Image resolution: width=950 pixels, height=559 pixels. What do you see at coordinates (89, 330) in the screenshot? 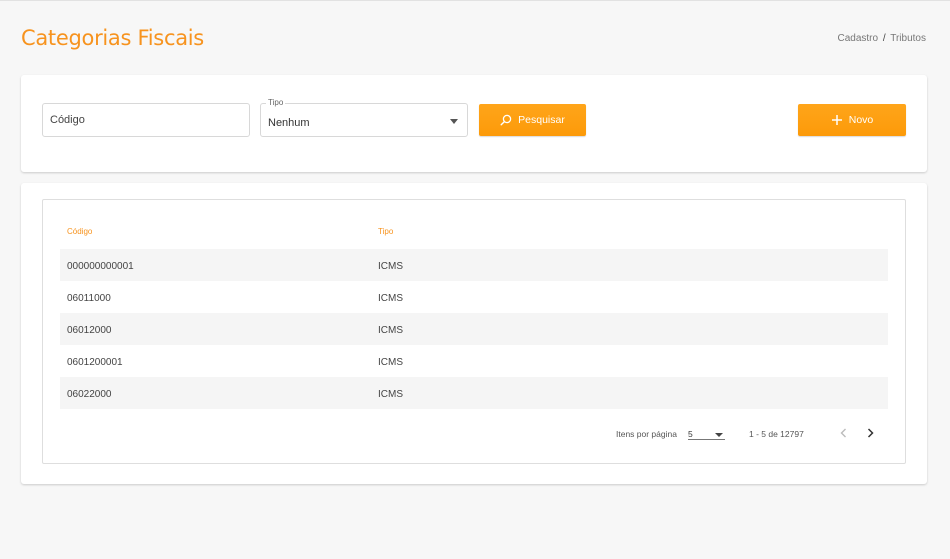
I see `cell-codigo: 06012000` at bounding box center [89, 330].